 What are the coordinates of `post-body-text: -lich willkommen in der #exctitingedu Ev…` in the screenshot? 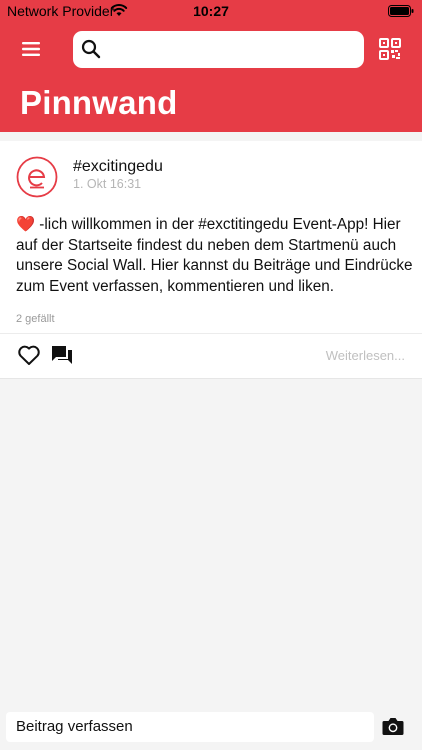 It's located at (214, 255).